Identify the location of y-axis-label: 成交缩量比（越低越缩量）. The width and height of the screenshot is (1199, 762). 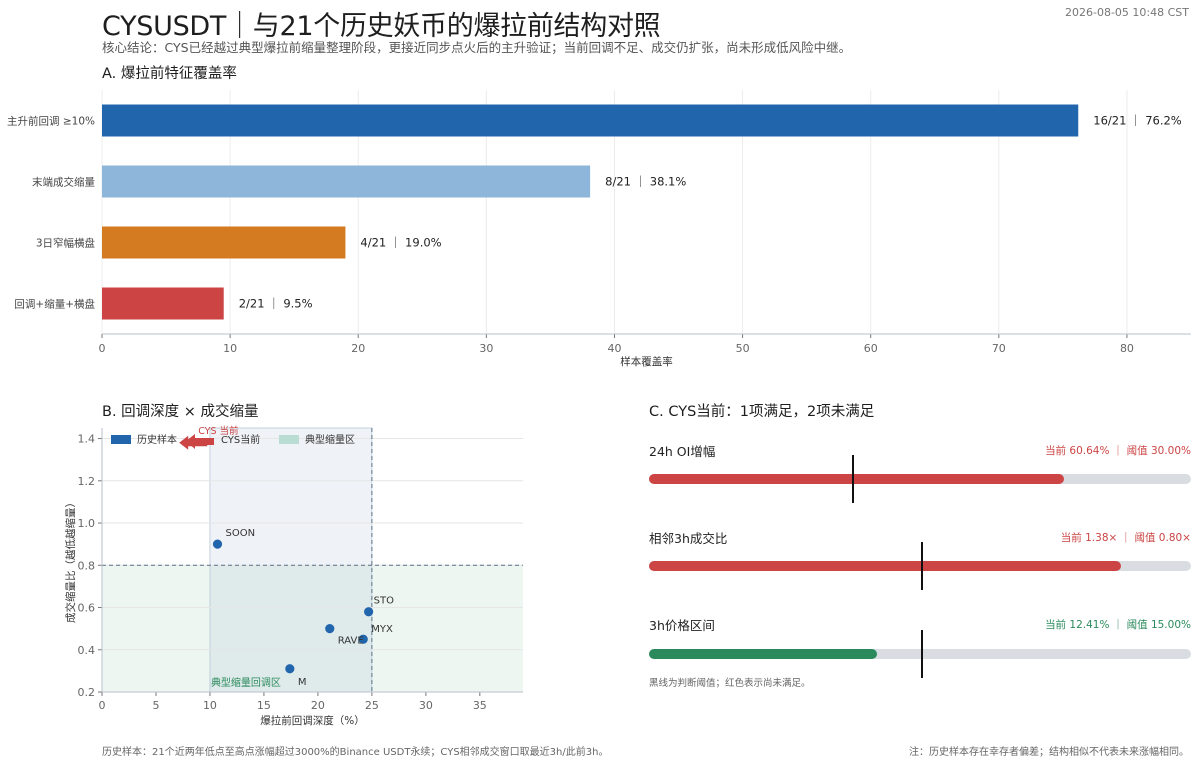
(70, 560).